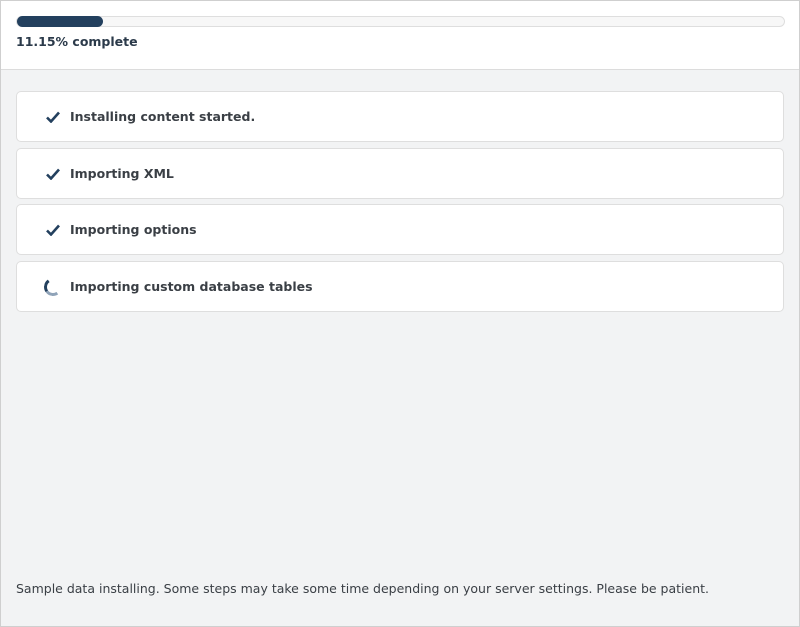 The image size is (800, 627). I want to click on step-label: Importing XML, so click(122, 173).